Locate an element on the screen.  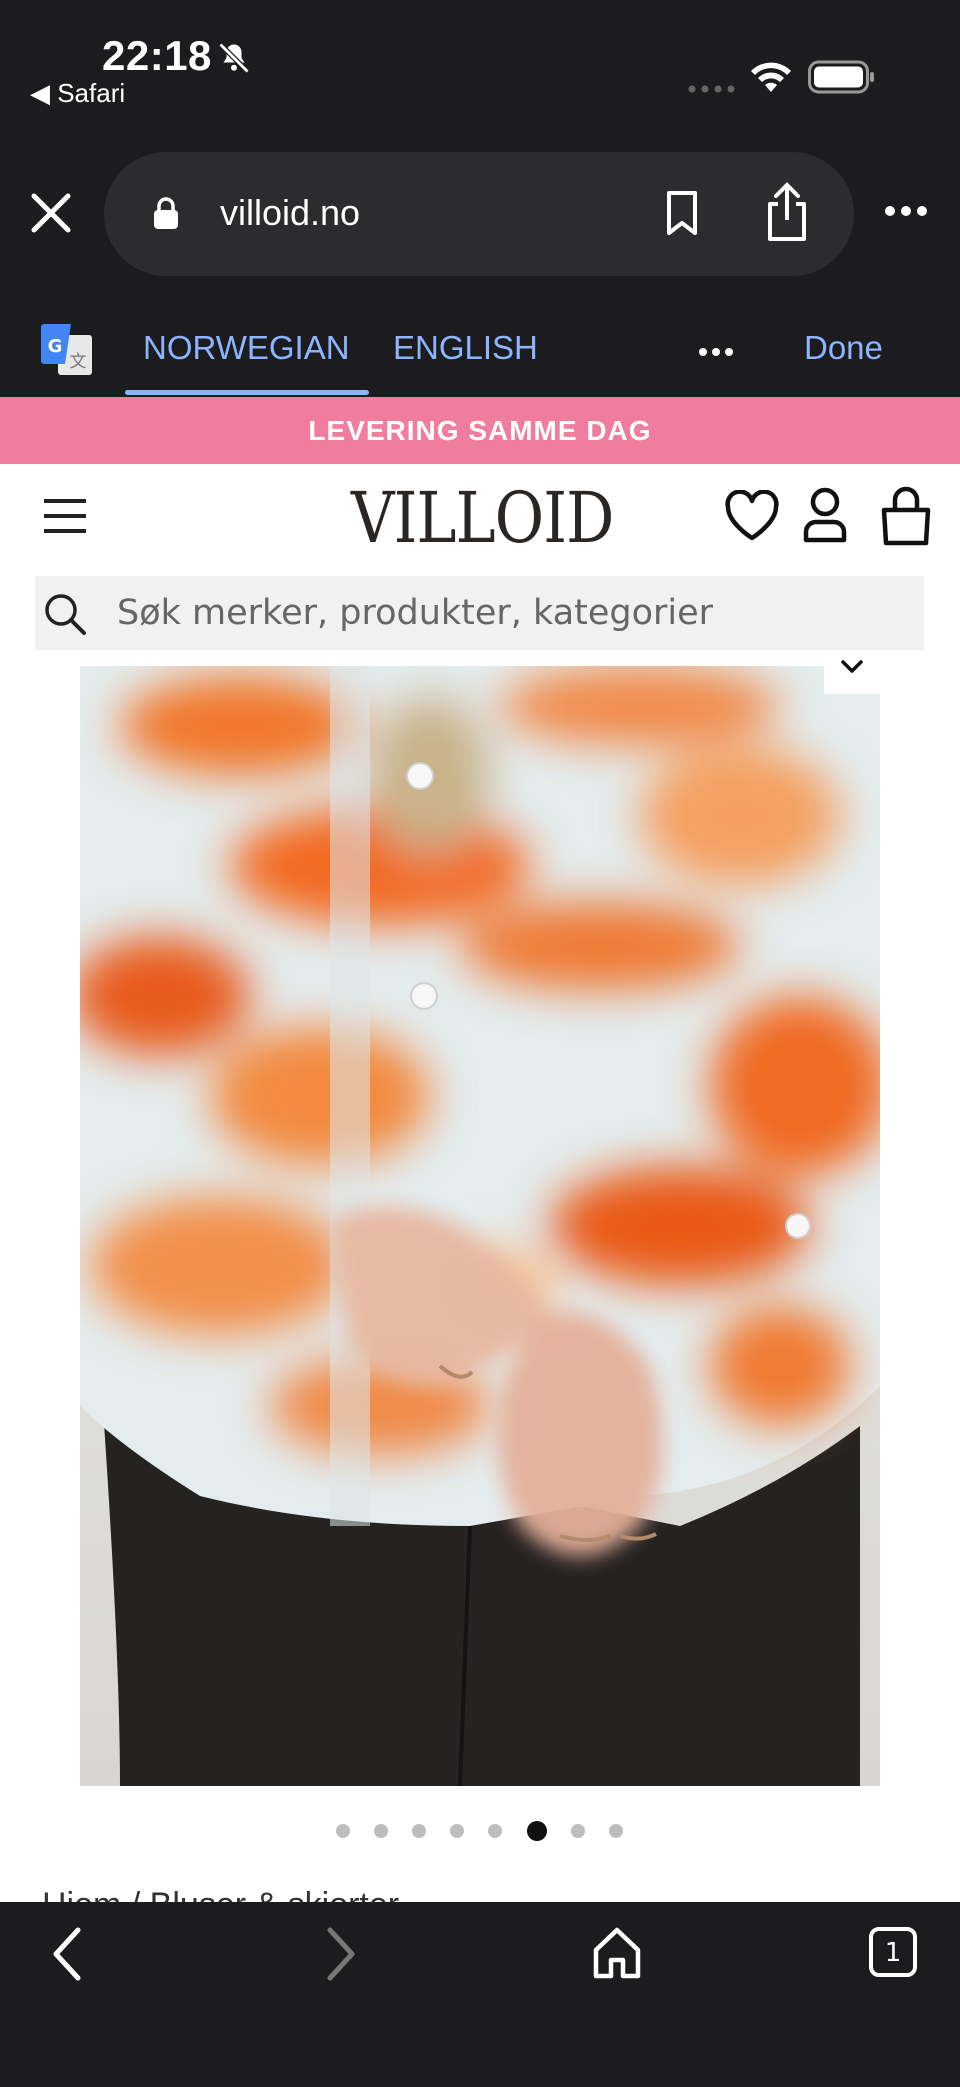
promo-banner: LEVERING SAMME DAG is located at coordinates (480, 430).